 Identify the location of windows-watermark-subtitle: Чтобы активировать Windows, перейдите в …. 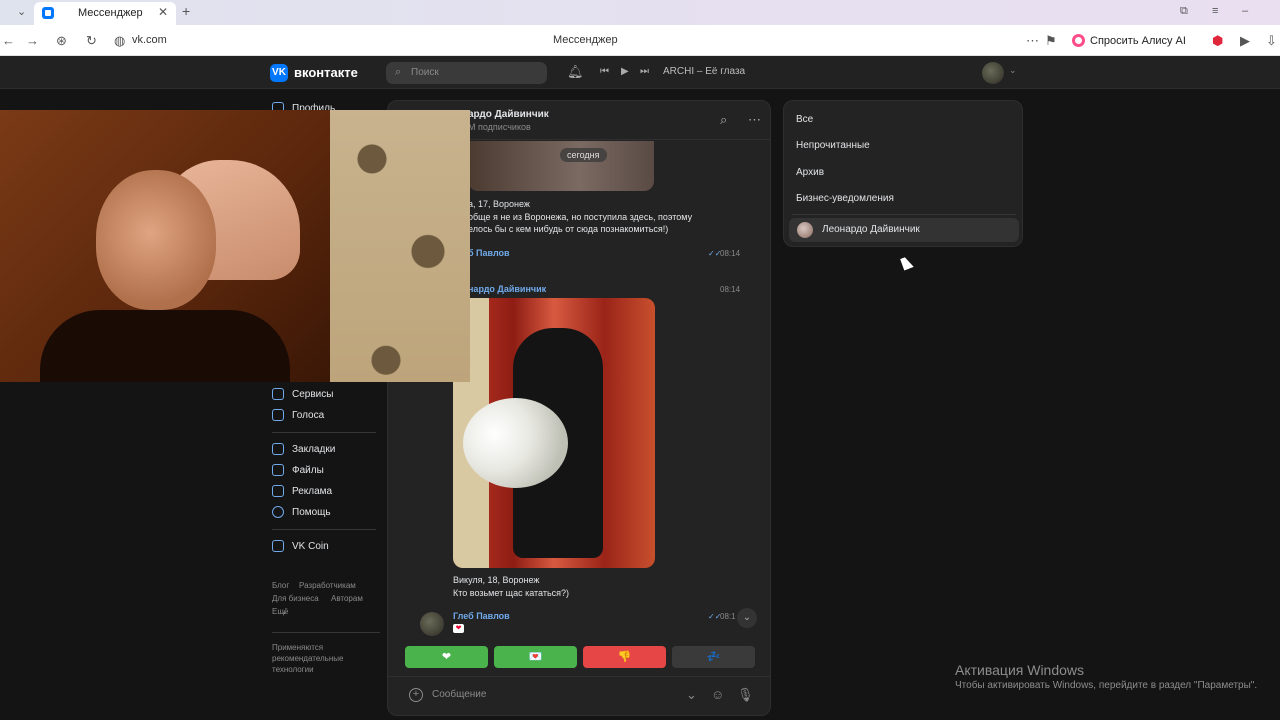
(1106, 685).